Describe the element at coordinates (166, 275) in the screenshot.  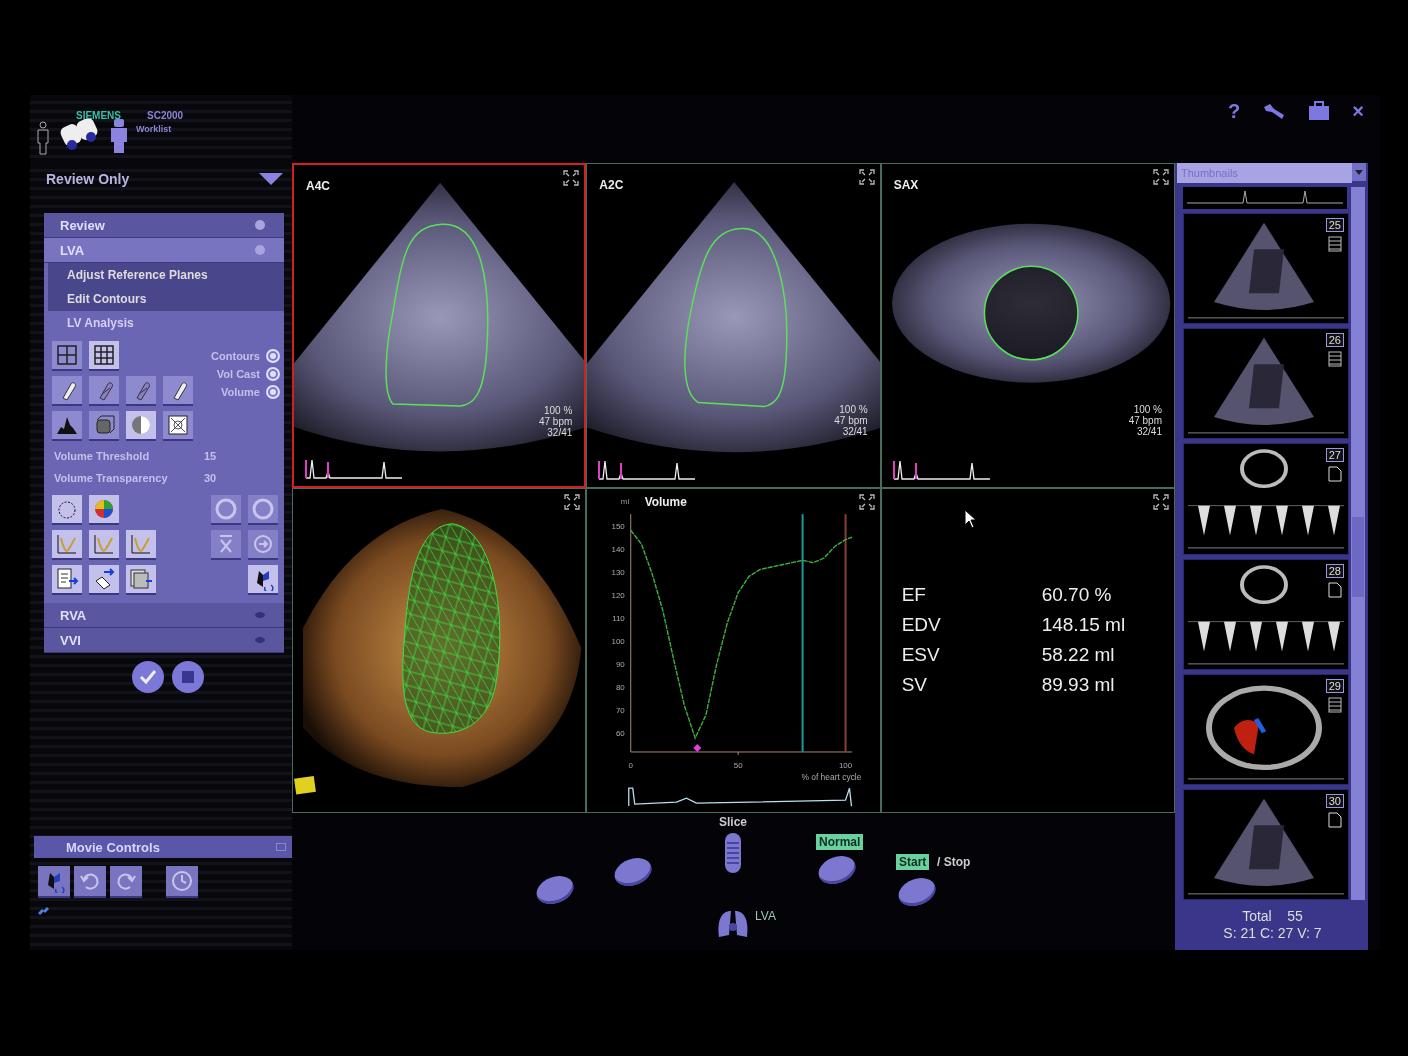
I see `workflow-step: Adjust Reference Planes` at that location.